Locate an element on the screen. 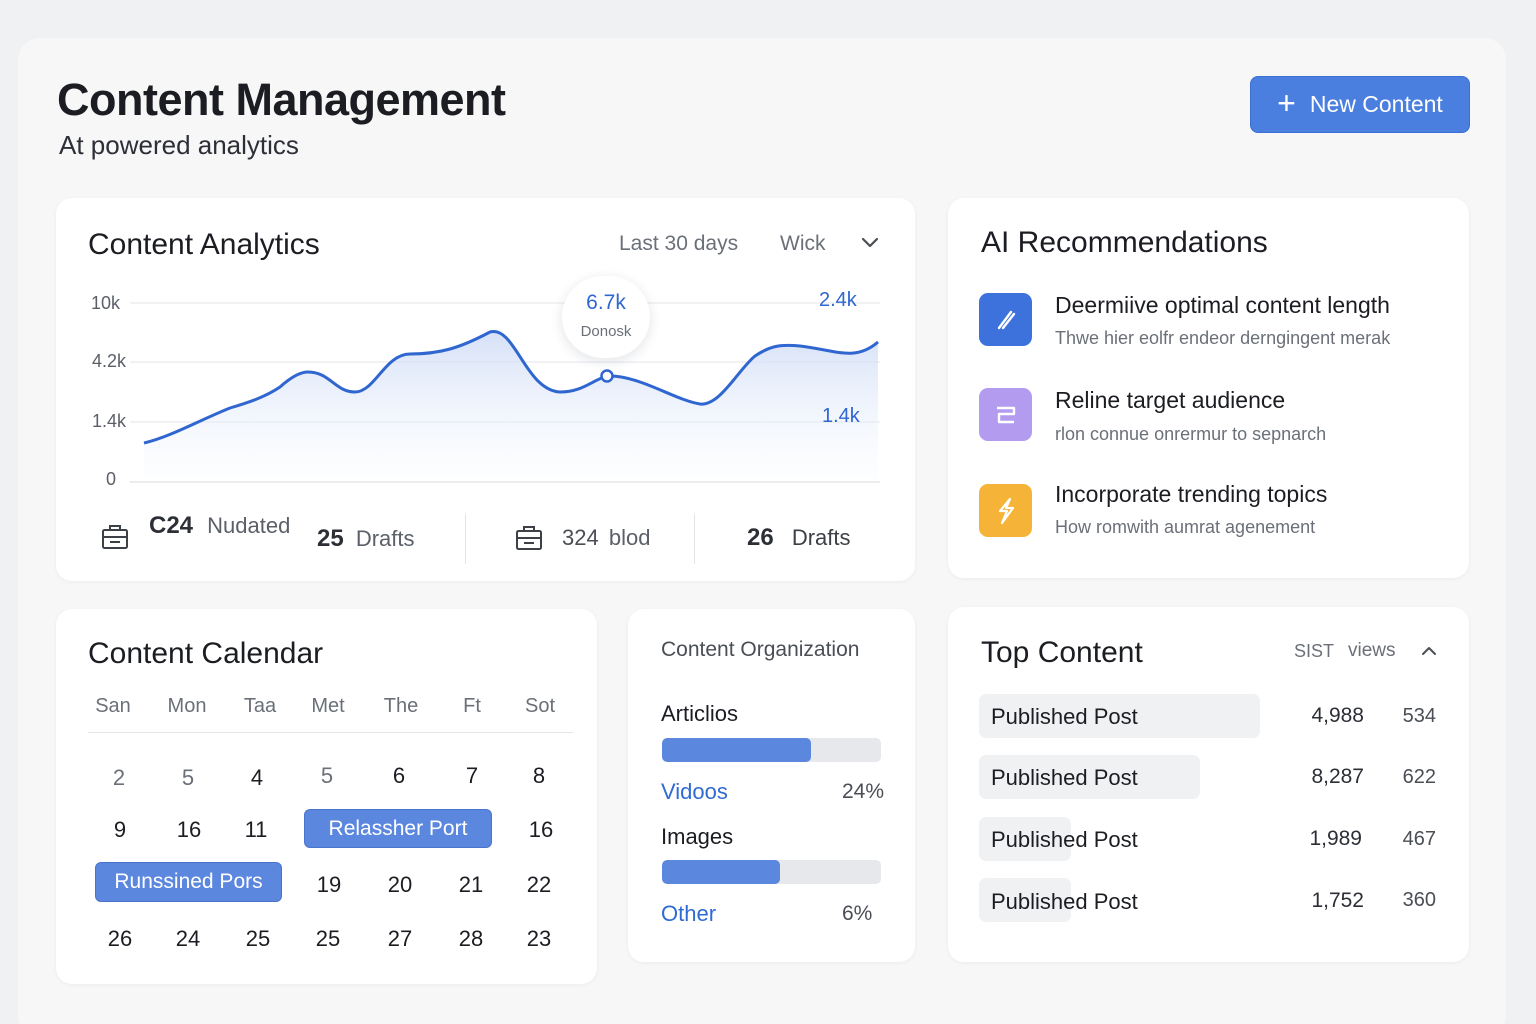 This screenshot has width=1536, height=1024. column-label: SIST is located at coordinates (1314, 651).